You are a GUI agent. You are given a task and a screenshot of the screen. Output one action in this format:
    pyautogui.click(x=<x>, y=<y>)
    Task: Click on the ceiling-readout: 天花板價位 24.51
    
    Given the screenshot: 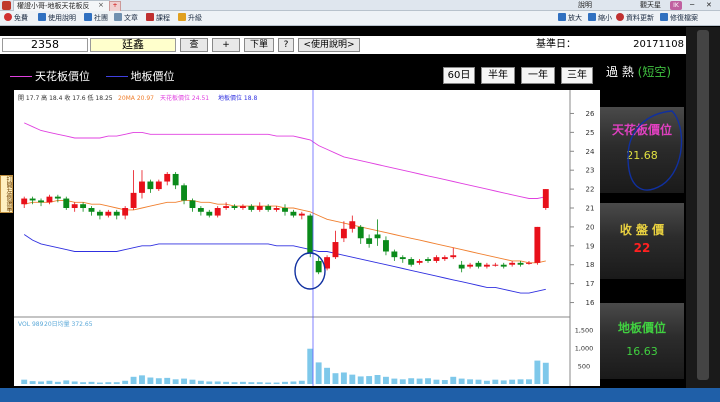 What is the action you would take?
    pyautogui.click(x=184, y=98)
    